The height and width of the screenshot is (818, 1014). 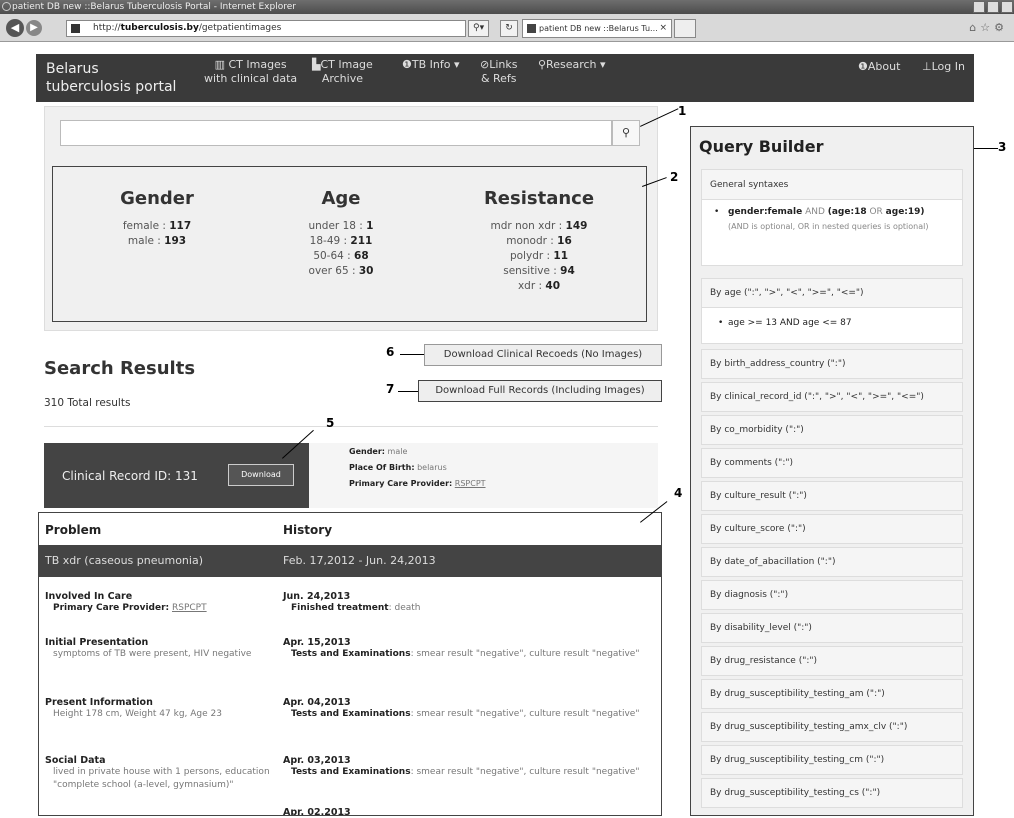 I want to click on event-head: Present Information, so click(x=99, y=702).